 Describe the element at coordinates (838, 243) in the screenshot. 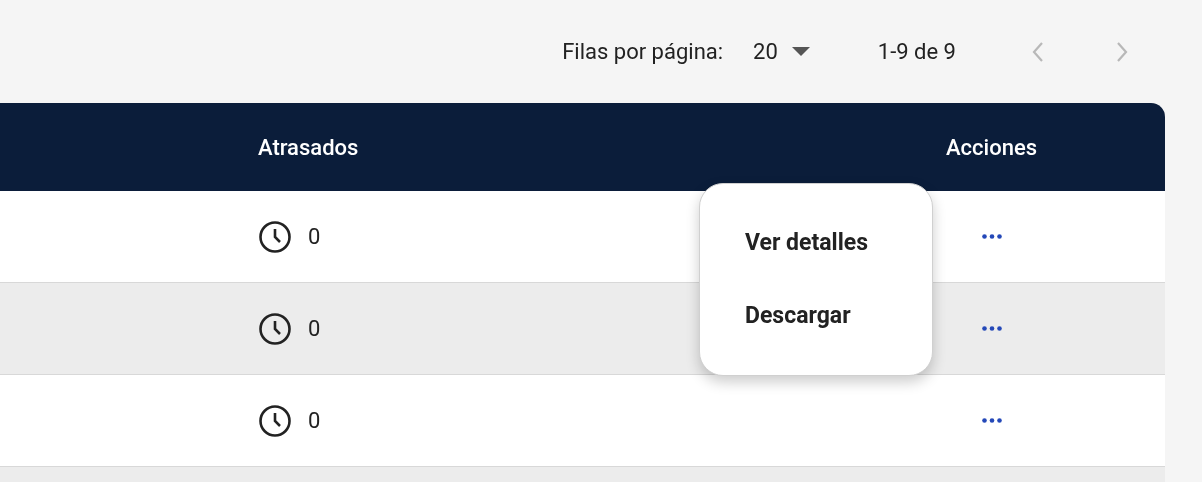

I see `menu-item: Ver detalles` at that location.